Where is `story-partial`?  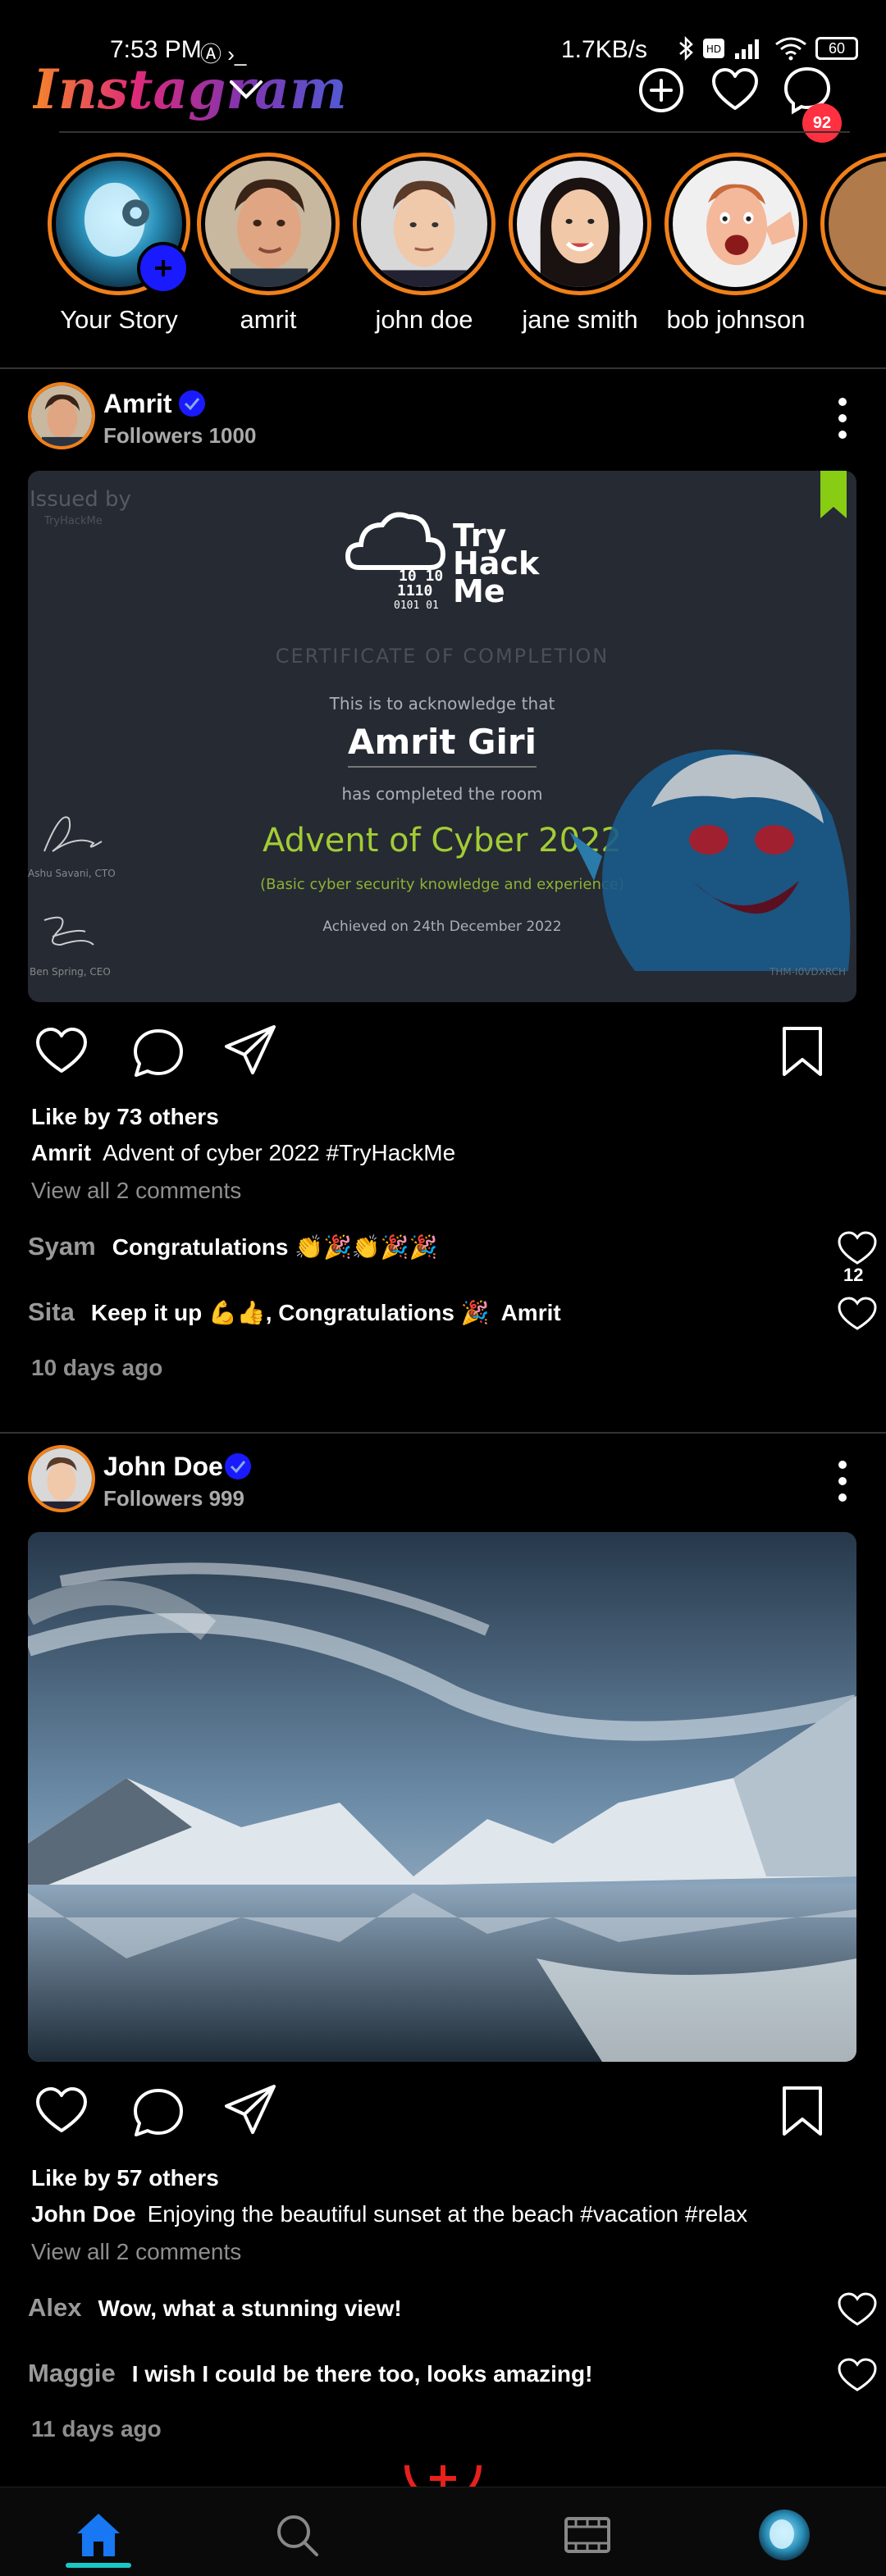 story-partial is located at coordinates (850, 224).